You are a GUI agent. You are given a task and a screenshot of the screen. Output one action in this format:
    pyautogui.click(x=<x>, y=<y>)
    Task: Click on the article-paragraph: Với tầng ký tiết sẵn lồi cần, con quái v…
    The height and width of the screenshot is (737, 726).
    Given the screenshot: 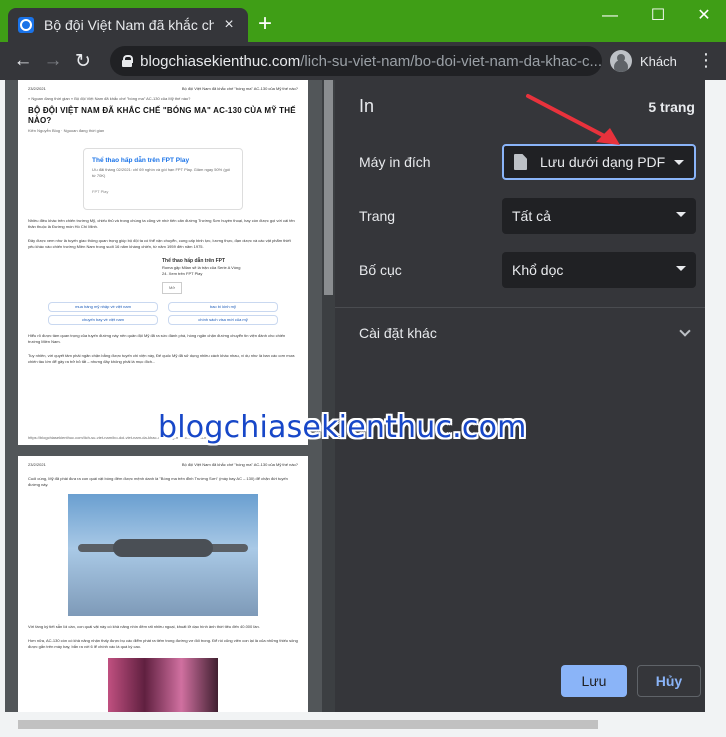 What is the action you would take?
    pyautogui.click(x=144, y=626)
    